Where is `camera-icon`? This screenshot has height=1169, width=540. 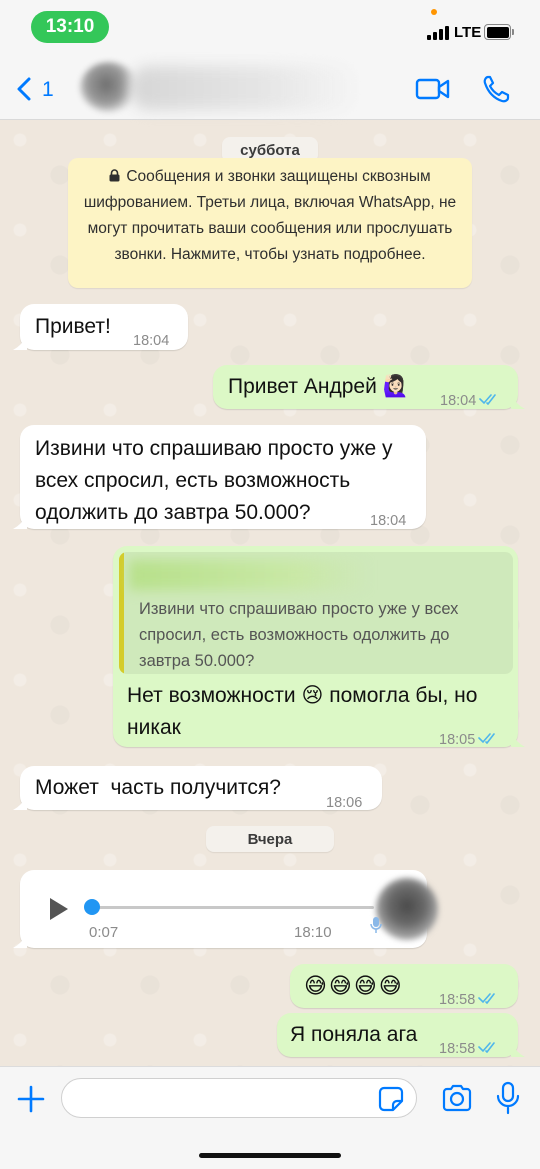
camera-icon is located at coordinates (457, 1098).